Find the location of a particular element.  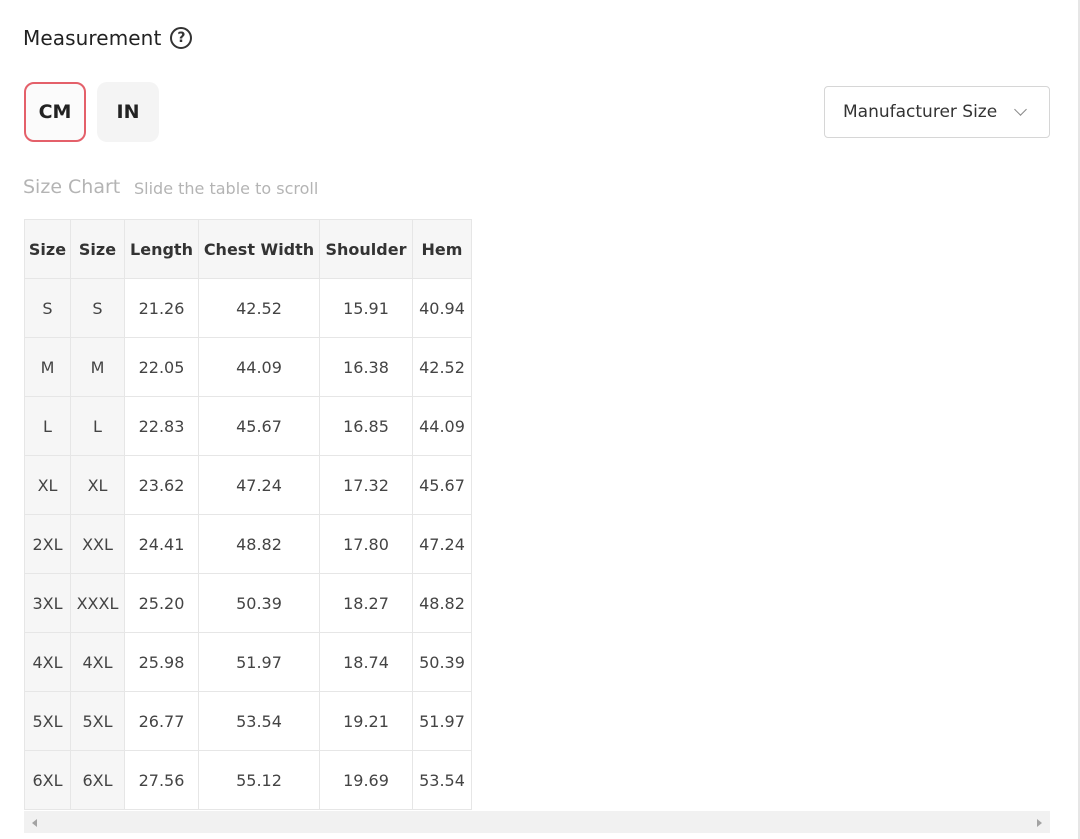

table-cell: 18.27 is located at coordinates (366, 603).